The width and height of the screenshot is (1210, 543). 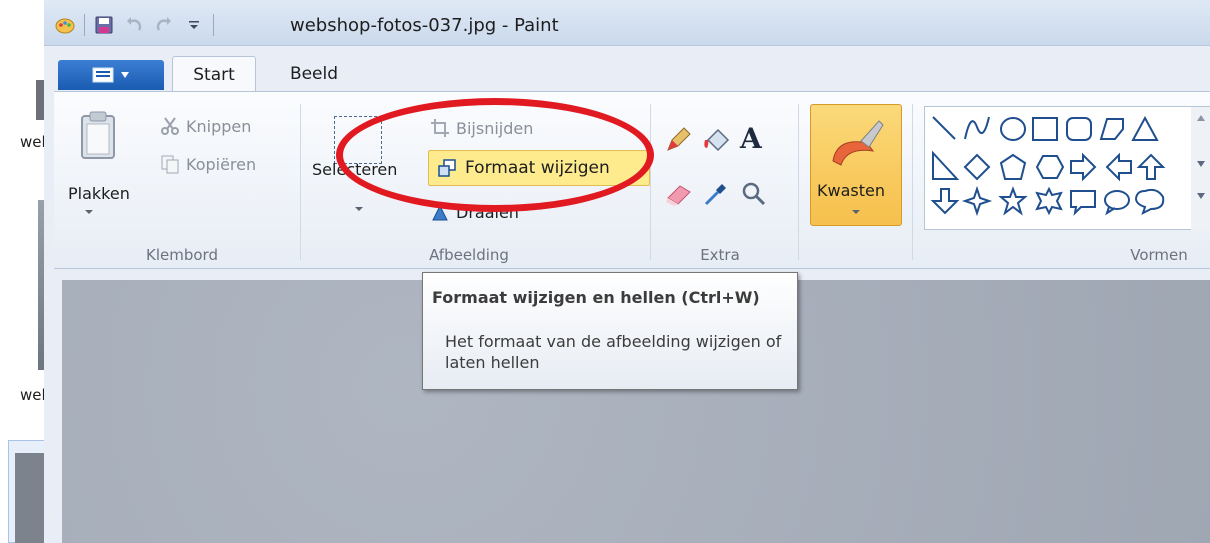 What do you see at coordinates (627, 74) in the screenshot?
I see `ribbon-tab-row: Start Beeld` at bounding box center [627, 74].